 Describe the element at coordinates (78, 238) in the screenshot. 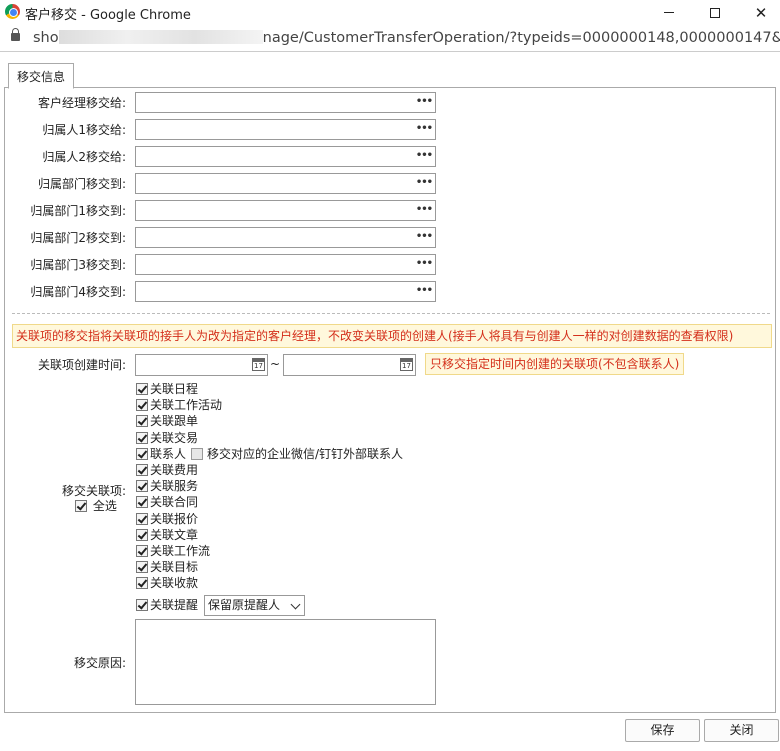

I see `transfer-field-label: 归属部门2移交到:` at that location.